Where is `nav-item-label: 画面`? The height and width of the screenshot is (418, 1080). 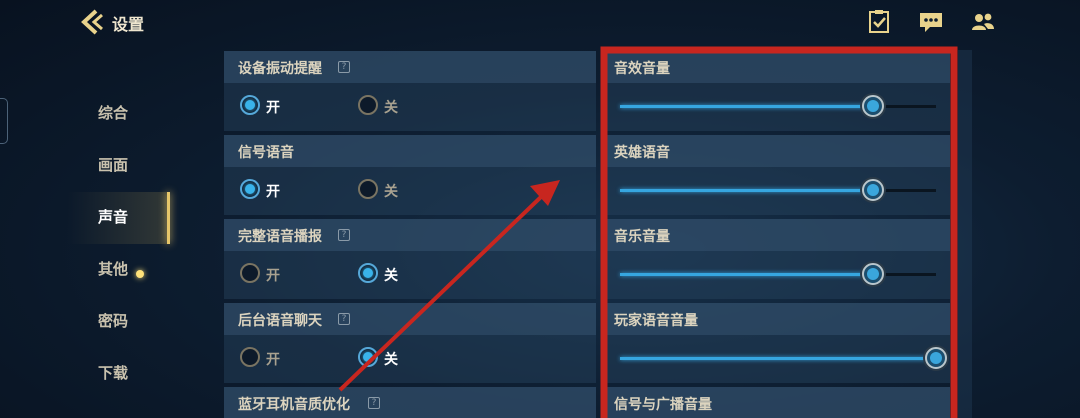
nav-item-label: 画面 is located at coordinates (113, 165).